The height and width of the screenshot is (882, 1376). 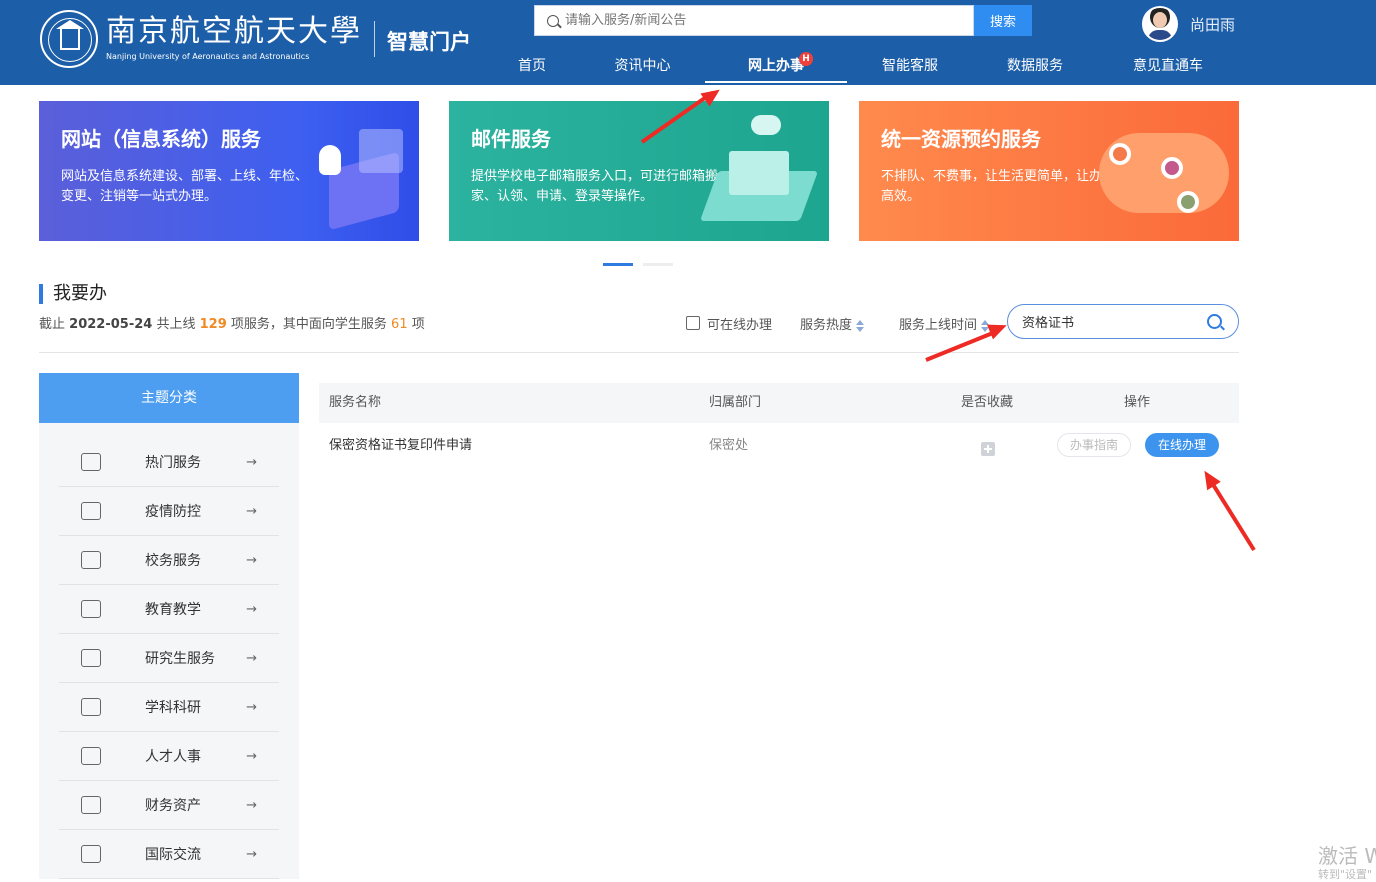 I want to click on sort-by-heat: 服务热度, so click(x=832, y=323).